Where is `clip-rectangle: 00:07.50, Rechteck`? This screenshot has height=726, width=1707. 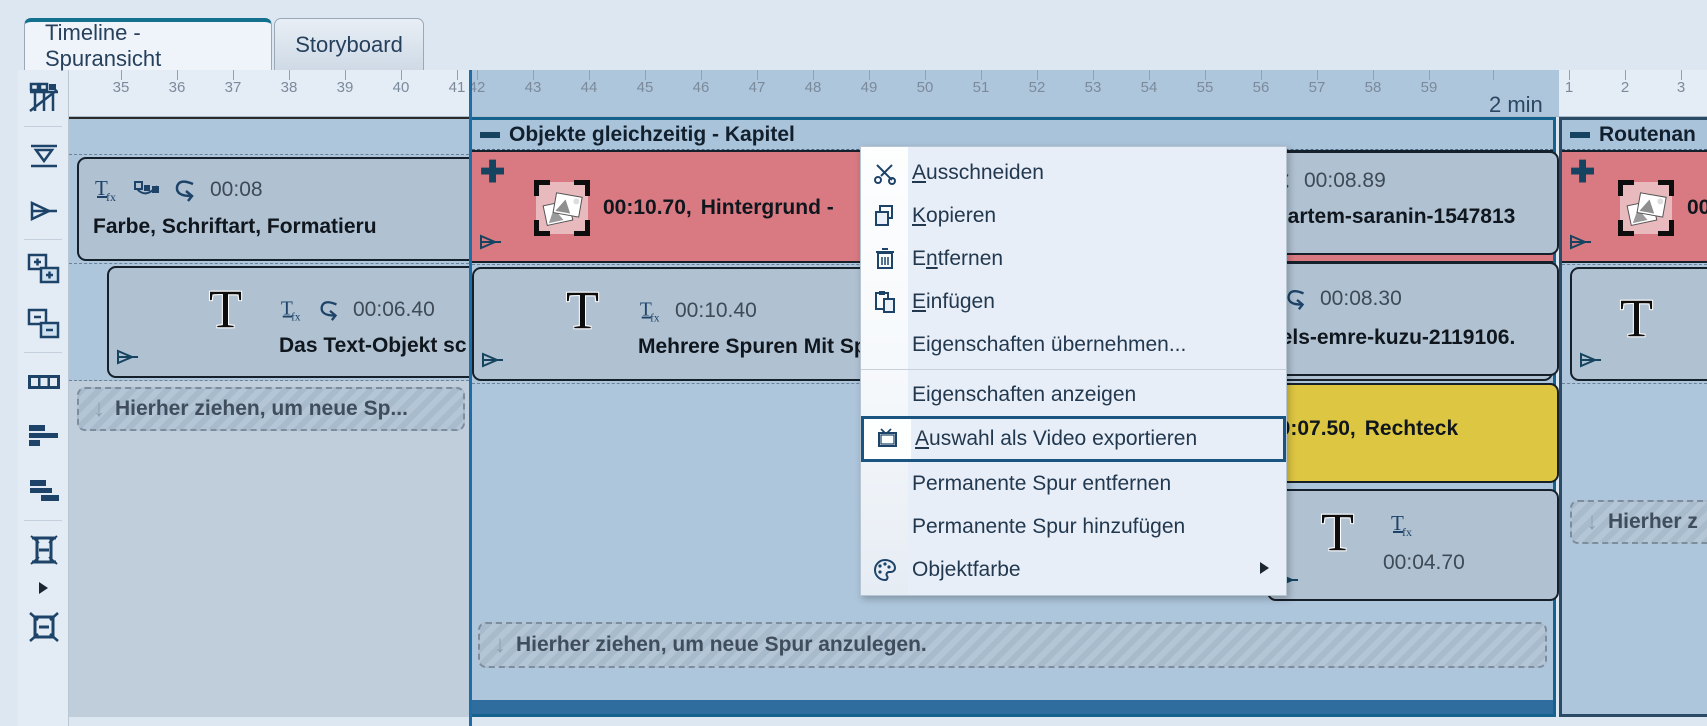 clip-rectangle: 00:07.50, Rechteck is located at coordinates (1409, 433).